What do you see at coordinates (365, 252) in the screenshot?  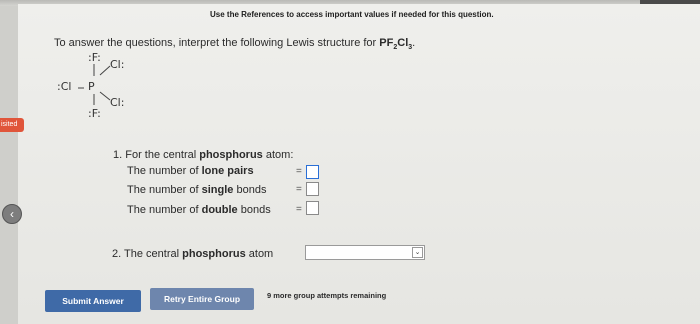 I see `phosphorus-dropdown: ⌄` at bounding box center [365, 252].